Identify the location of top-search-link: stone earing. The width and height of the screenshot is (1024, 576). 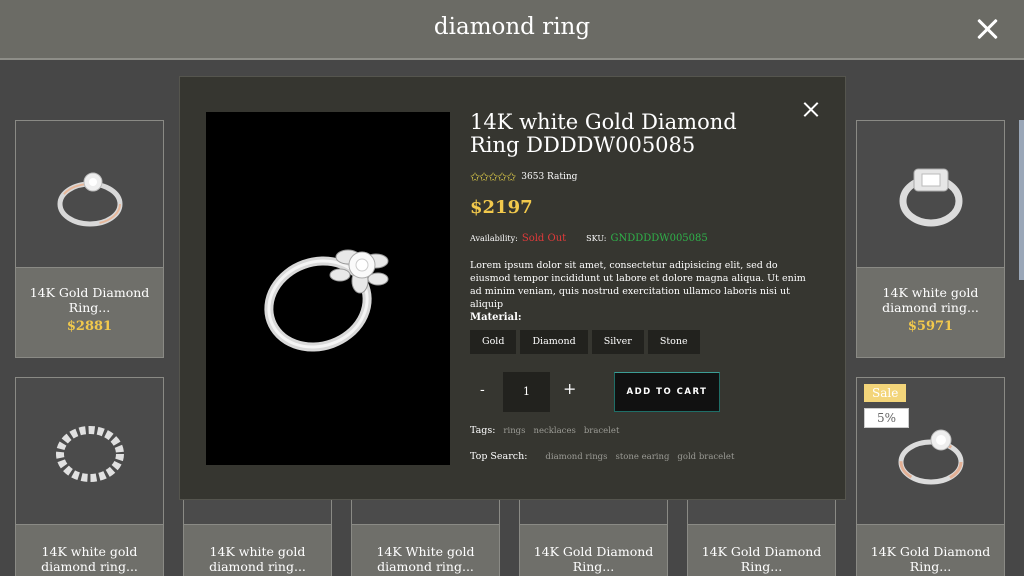
(643, 457).